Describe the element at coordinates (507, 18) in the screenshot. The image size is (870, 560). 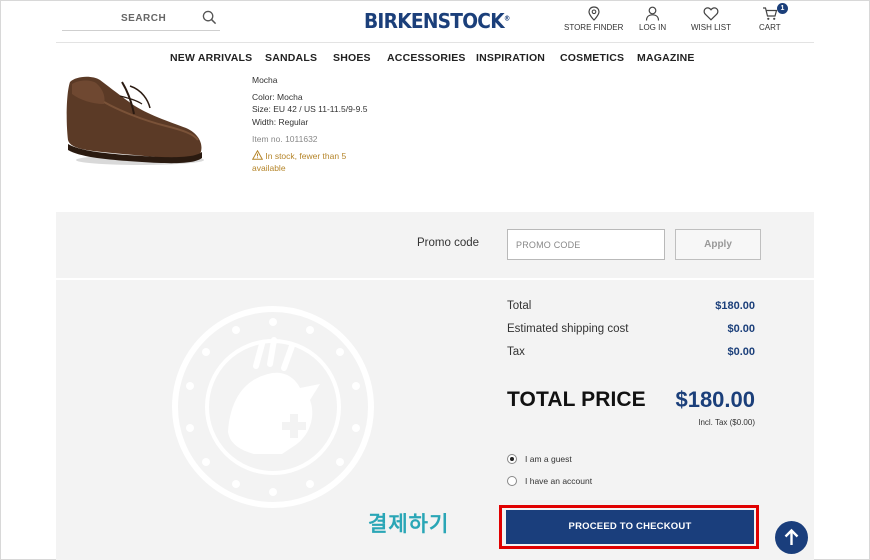
I see `brand-mark: ®` at that location.